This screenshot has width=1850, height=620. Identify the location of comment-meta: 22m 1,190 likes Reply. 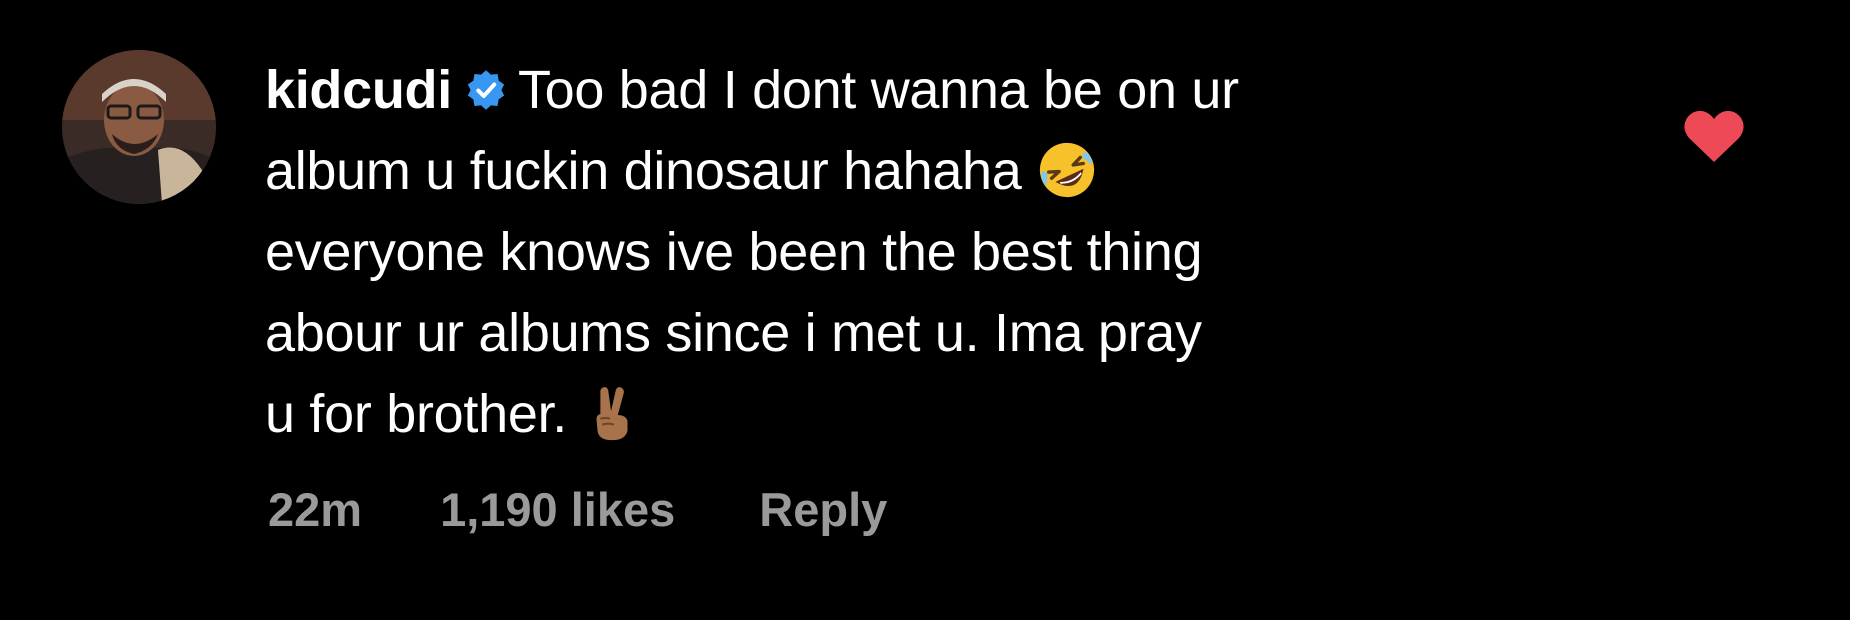
(577, 509).